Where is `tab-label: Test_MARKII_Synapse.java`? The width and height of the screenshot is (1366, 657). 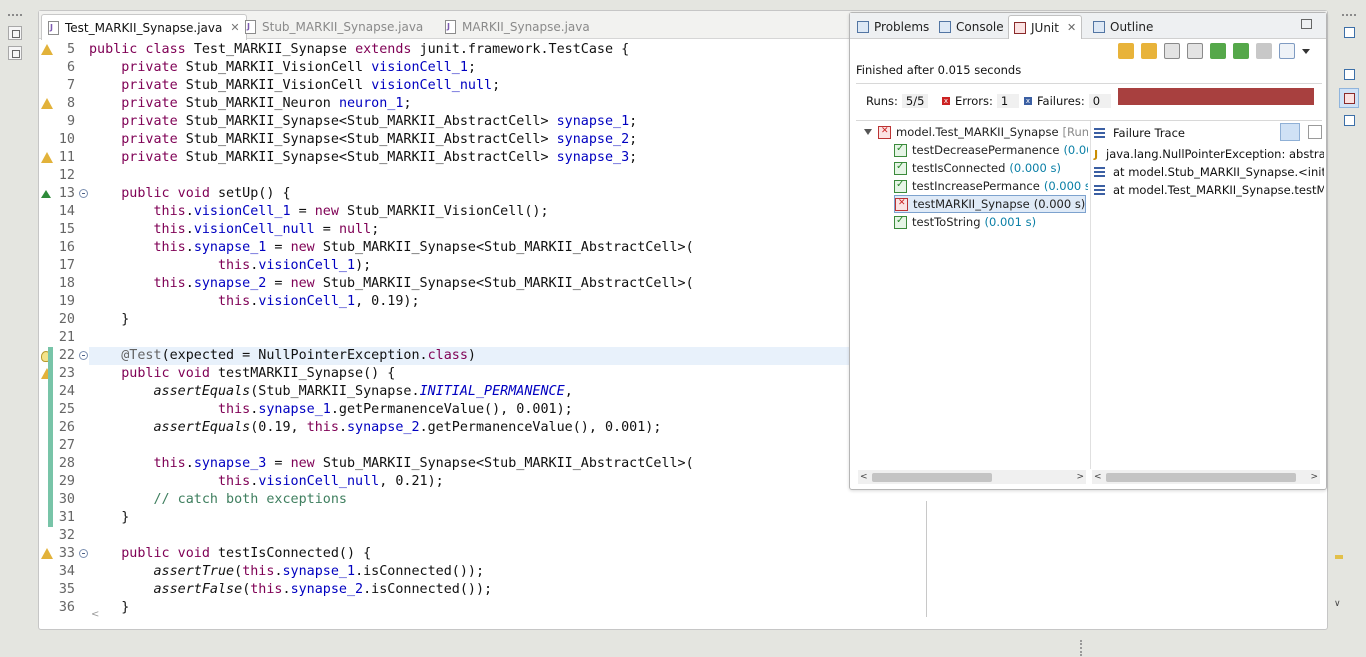 tab-label: Test_MARKII_Synapse.java is located at coordinates (144, 27).